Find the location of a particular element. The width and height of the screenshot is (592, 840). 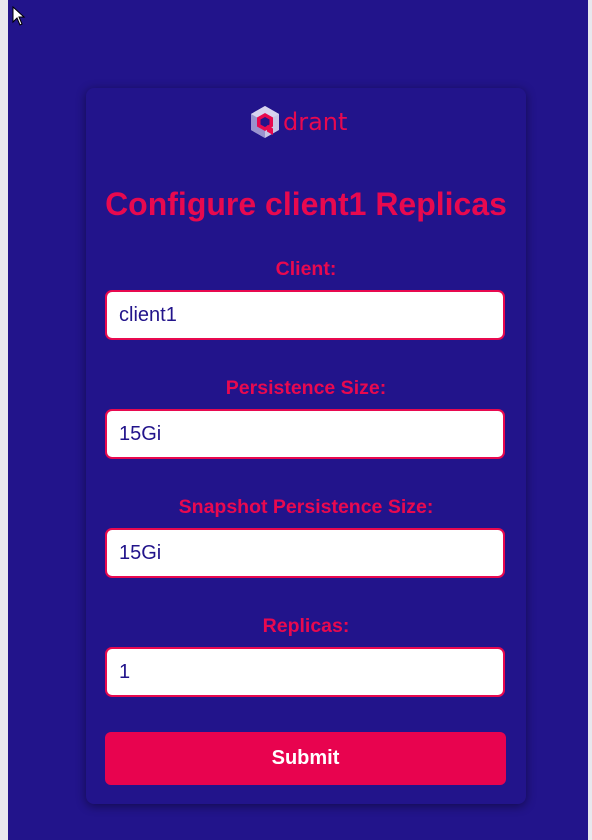

logo: drant is located at coordinates (298, 122).